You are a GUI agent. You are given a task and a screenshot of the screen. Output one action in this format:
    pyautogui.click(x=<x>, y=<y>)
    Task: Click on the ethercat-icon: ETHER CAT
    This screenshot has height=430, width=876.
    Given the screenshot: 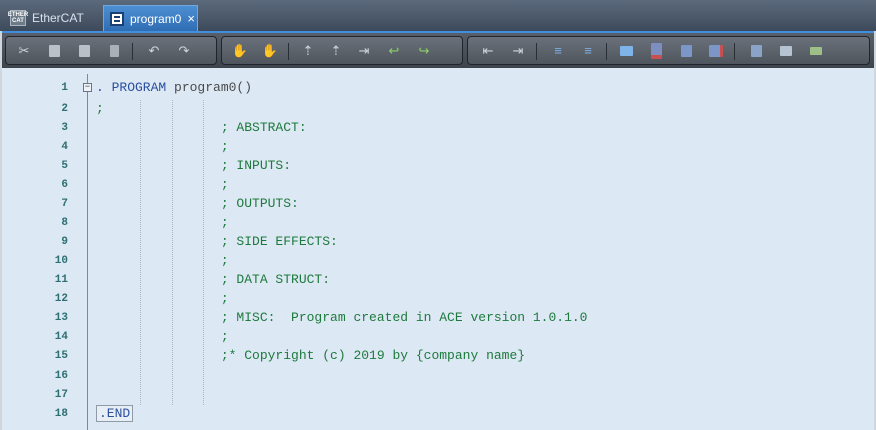 What is the action you would take?
    pyautogui.click(x=18, y=18)
    